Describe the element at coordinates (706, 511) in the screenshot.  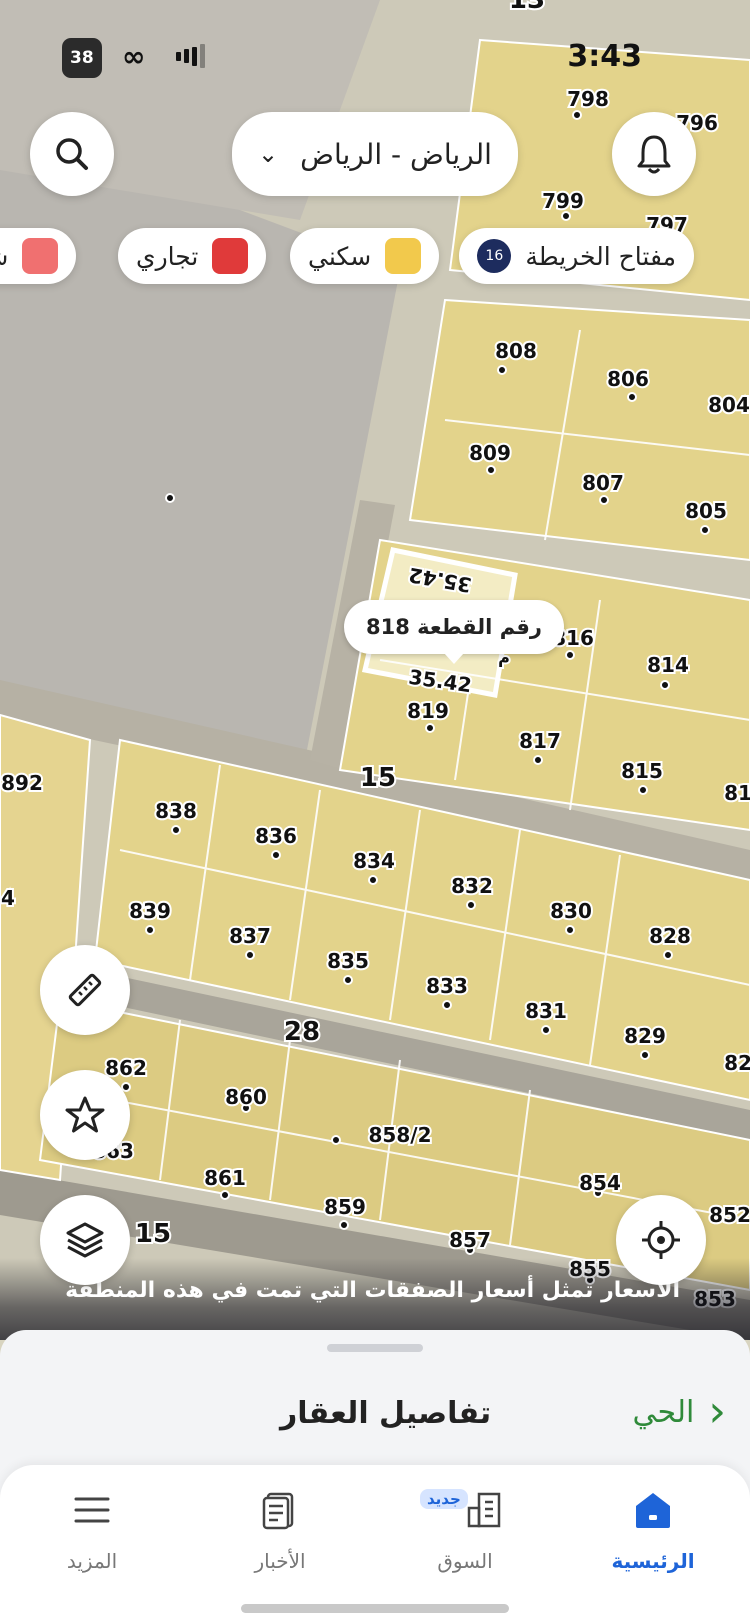
I see `parcel-805: 805` at that location.